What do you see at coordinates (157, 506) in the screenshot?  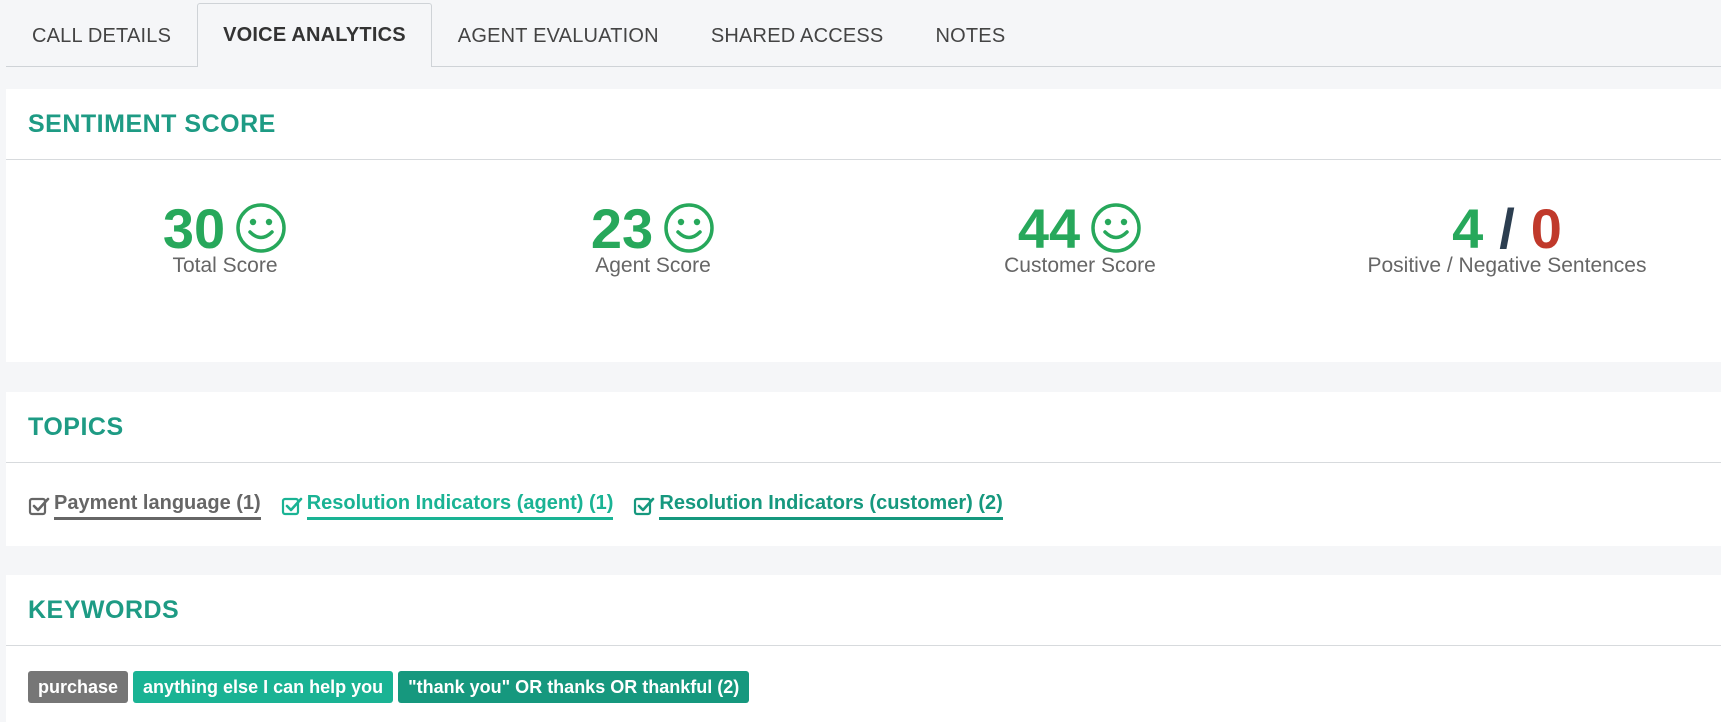 I see `topic-label: Payment language (1)` at bounding box center [157, 506].